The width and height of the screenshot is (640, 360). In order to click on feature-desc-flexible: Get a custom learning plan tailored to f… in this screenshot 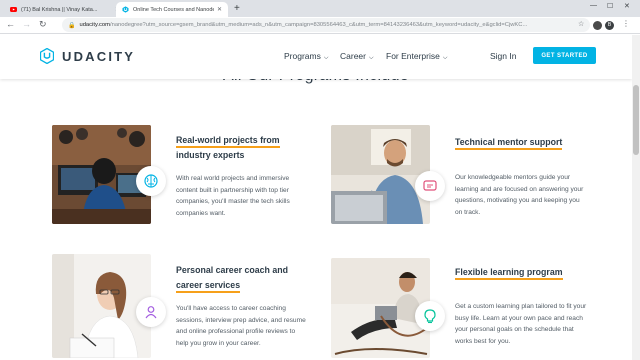, I will do `click(520, 324)`.